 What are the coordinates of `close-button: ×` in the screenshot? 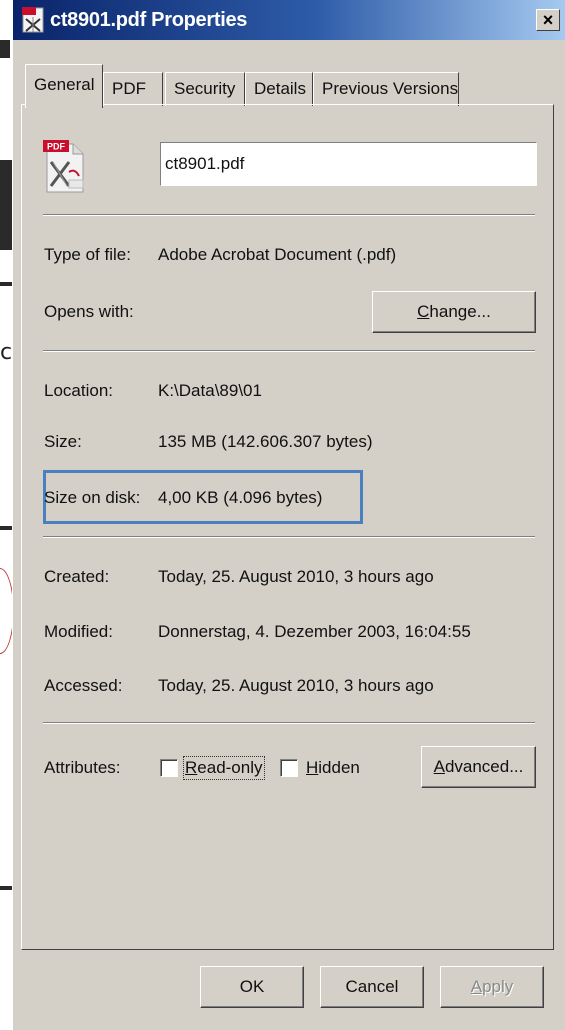 It's located at (548, 20).